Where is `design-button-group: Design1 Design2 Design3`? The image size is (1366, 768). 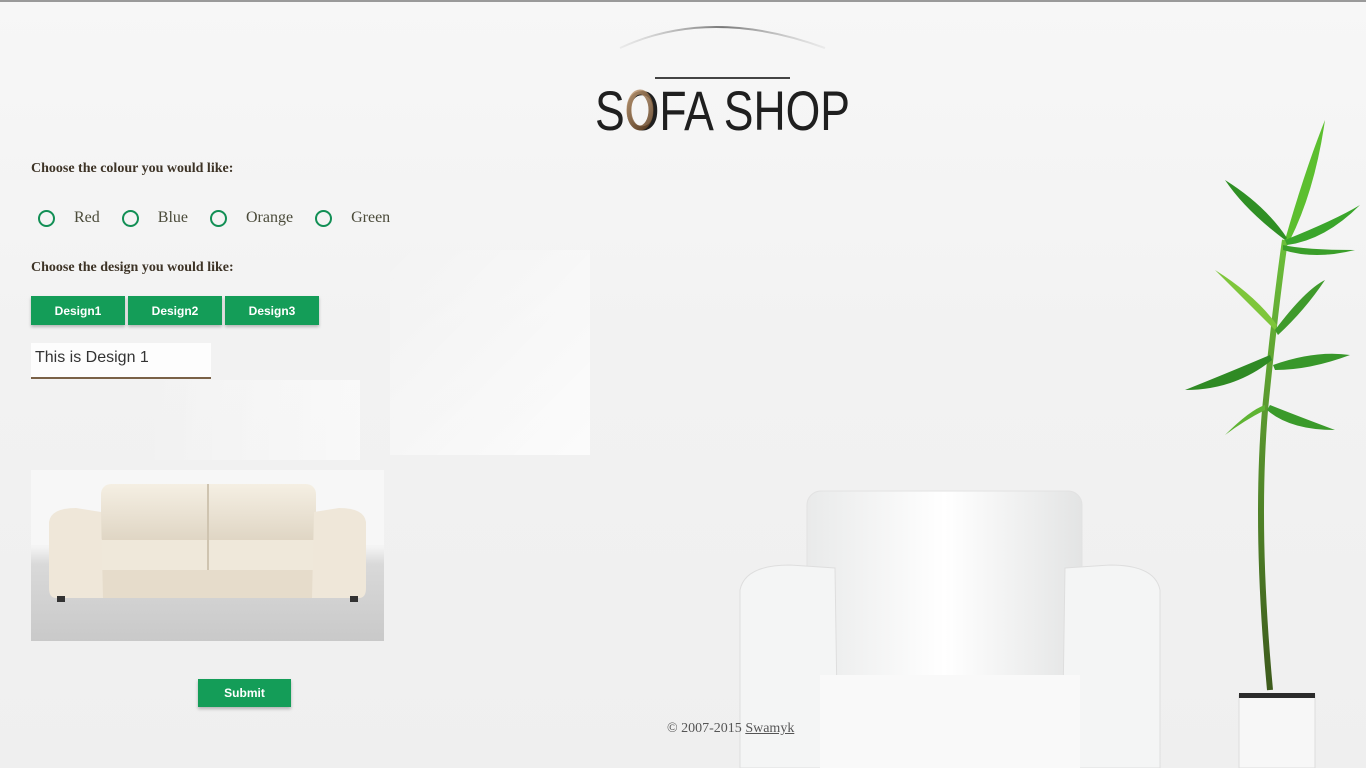
design-button-group: Design1 Design2 Design3 is located at coordinates (176, 310).